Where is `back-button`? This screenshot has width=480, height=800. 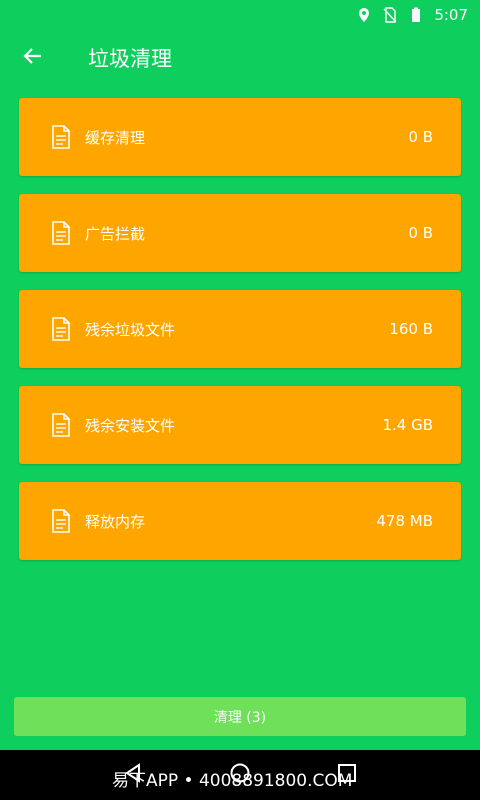
back-button is located at coordinates (32, 58).